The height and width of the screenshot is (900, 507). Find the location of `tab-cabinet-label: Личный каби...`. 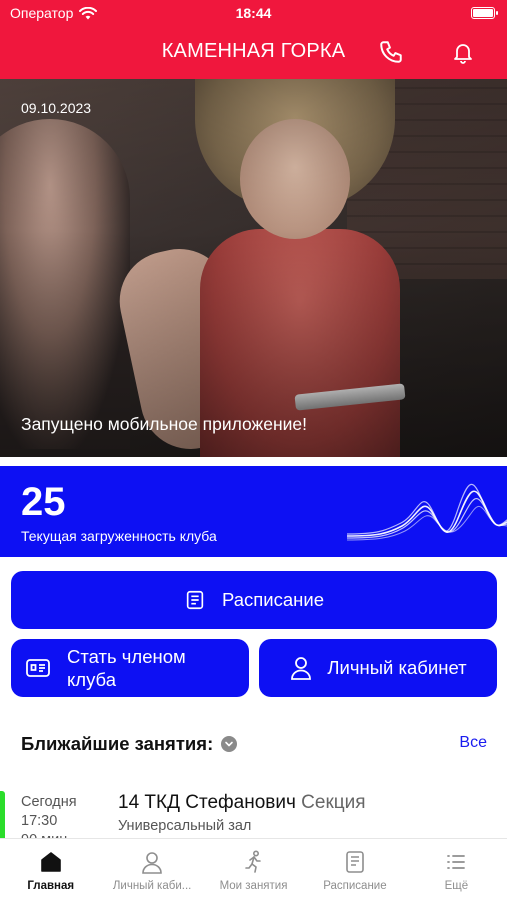

tab-cabinet-label: Личный каби... is located at coordinates (152, 886).